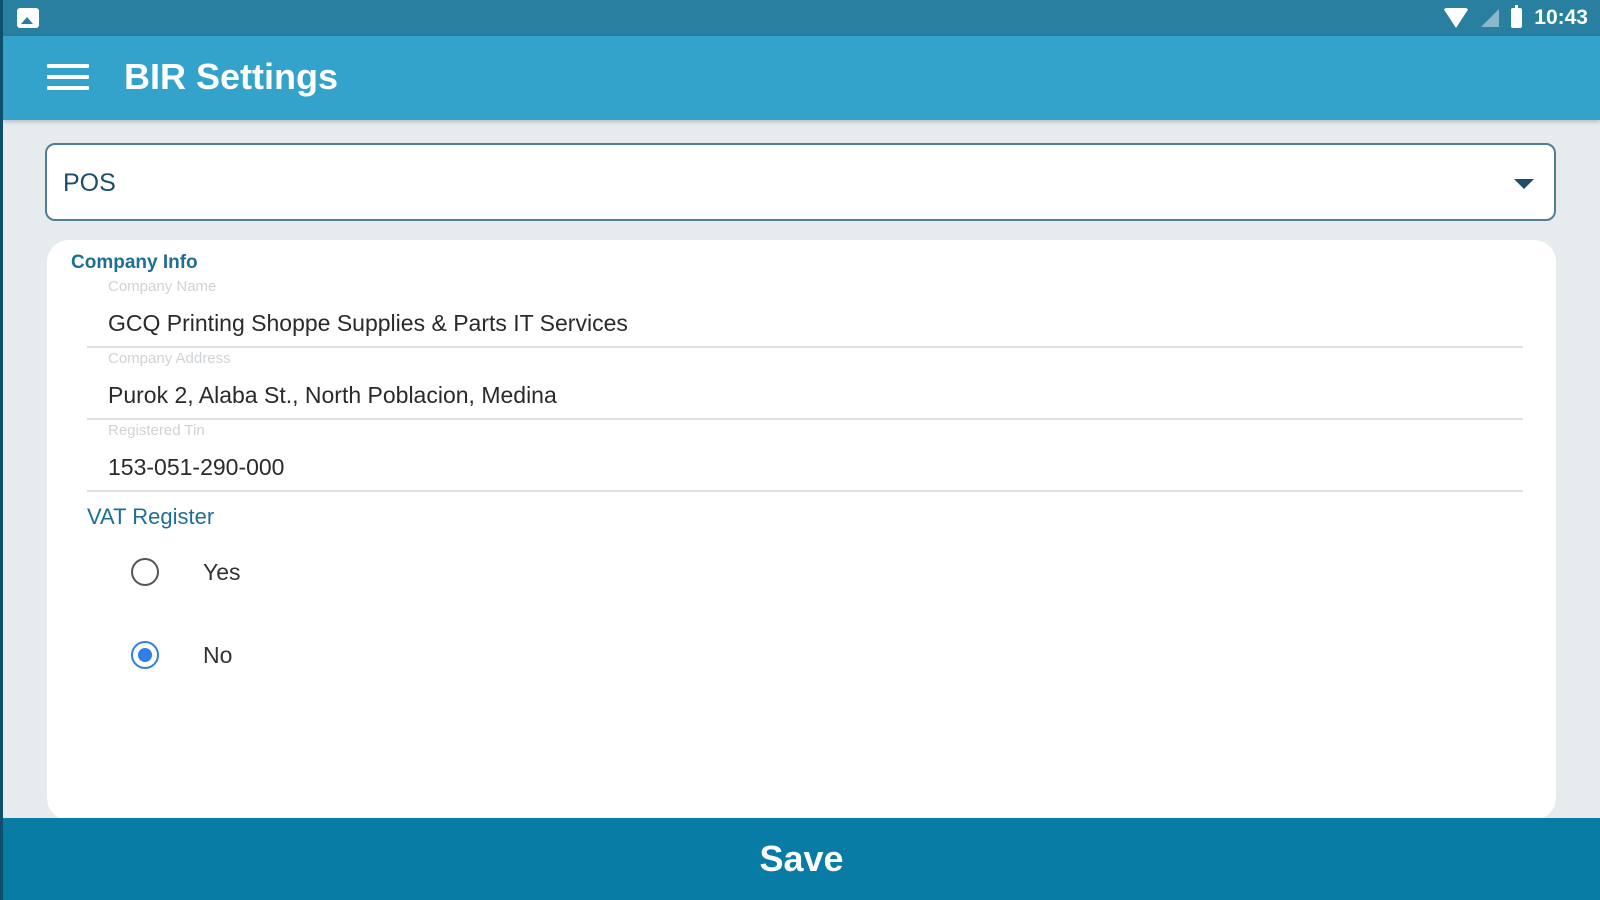 This screenshot has width=1600, height=900. Describe the element at coordinates (162, 286) in the screenshot. I see `company-name-label: Company Name` at that location.